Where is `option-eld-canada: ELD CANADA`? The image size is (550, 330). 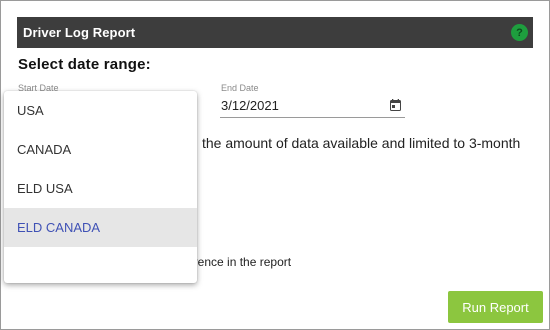
option-eld-canada: ELD CANADA is located at coordinates (100, 227).